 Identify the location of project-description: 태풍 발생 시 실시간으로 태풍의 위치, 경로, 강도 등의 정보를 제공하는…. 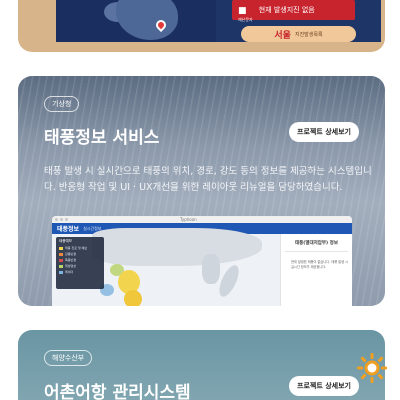
(208, 179).